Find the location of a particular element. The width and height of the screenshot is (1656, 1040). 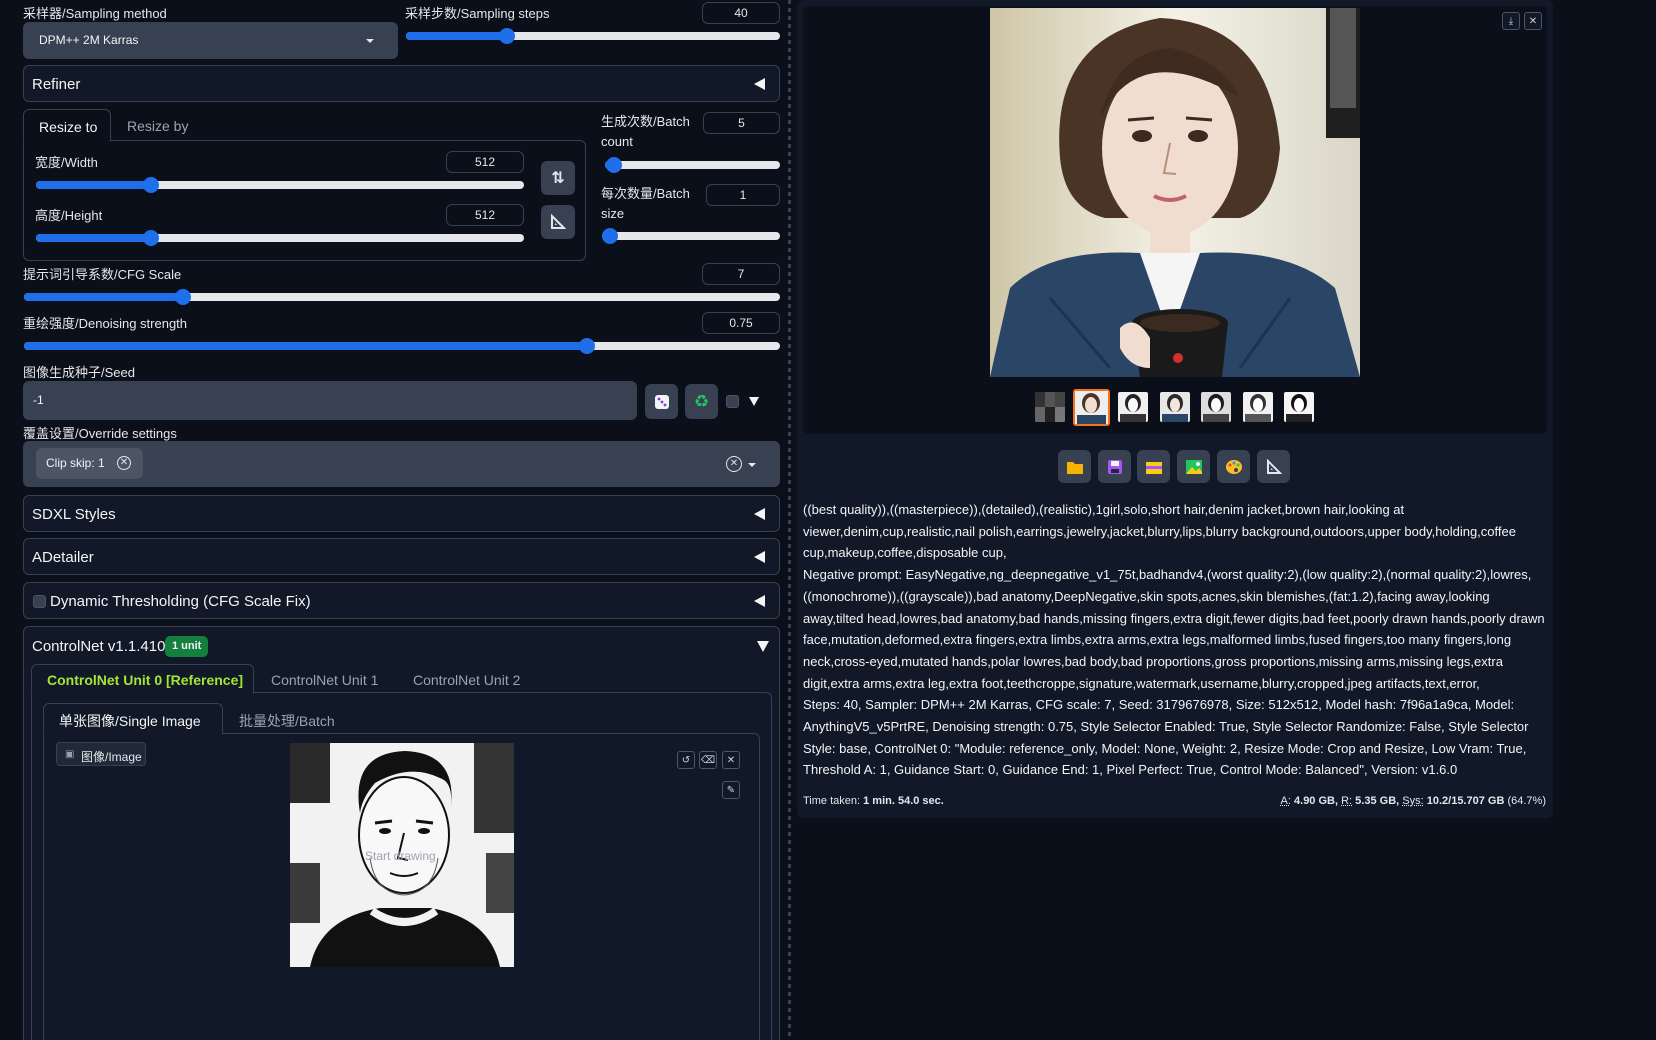

override-chip: Clip skip: 1 ✕ is located at coordinates (89, 463).